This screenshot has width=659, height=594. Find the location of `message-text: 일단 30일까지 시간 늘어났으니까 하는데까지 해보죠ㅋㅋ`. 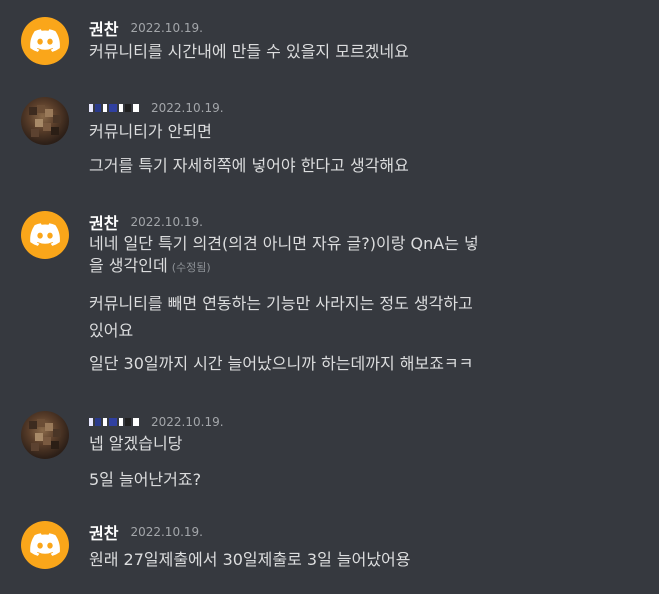

message-text: 일단 30일까지 시간 늘어났으니까 하는데까지 해보죠ㅋㅋ is located at coordinates (281, 363).